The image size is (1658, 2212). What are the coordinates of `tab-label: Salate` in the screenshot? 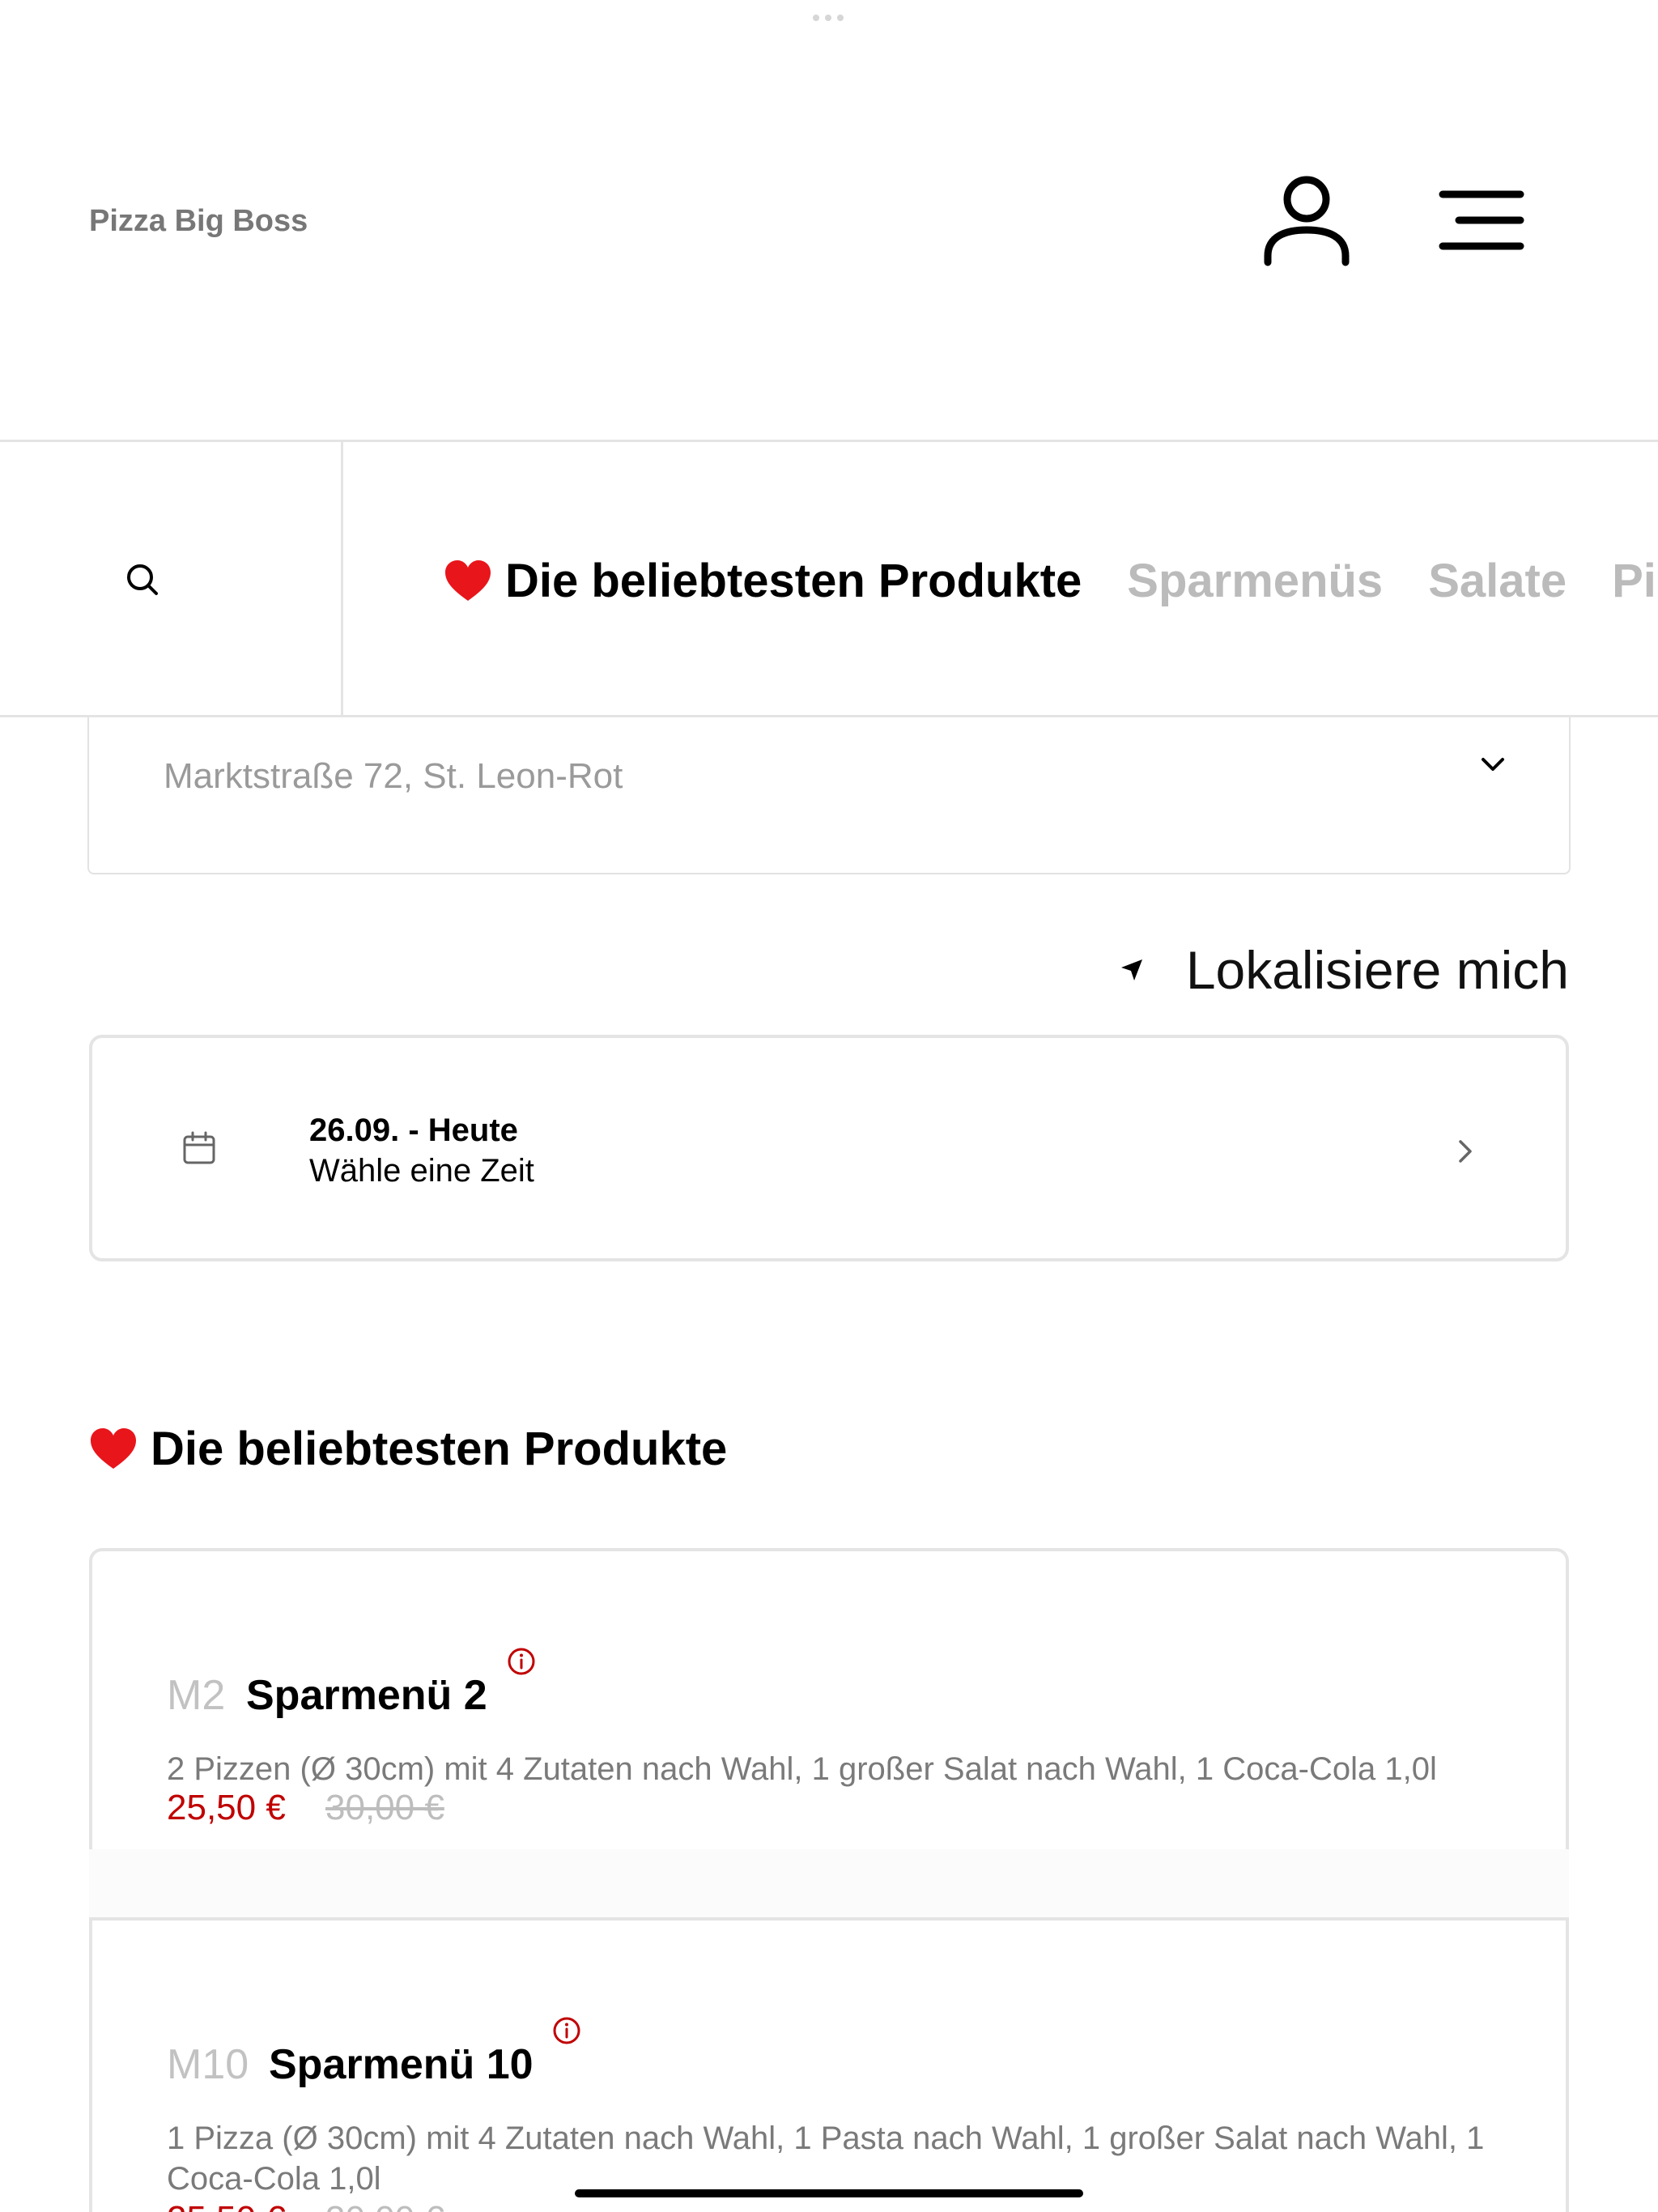 It's located at (1497, 581).